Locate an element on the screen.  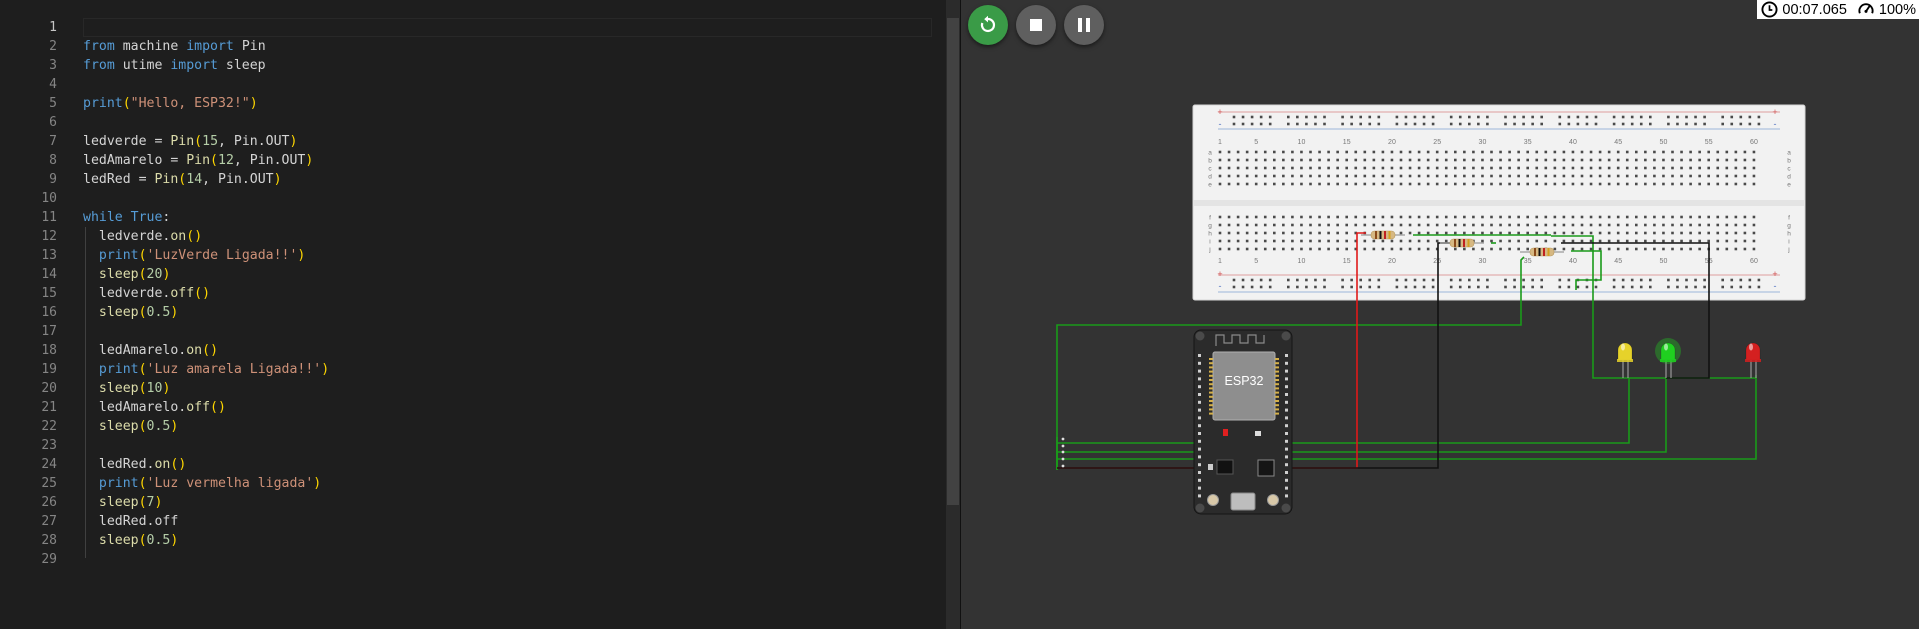
stop-button is located at coordinates (1036, 25).